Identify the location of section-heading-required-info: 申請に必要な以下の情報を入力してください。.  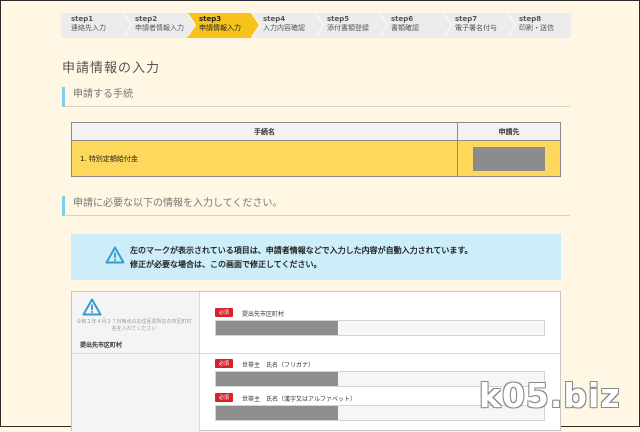
(316, 206).